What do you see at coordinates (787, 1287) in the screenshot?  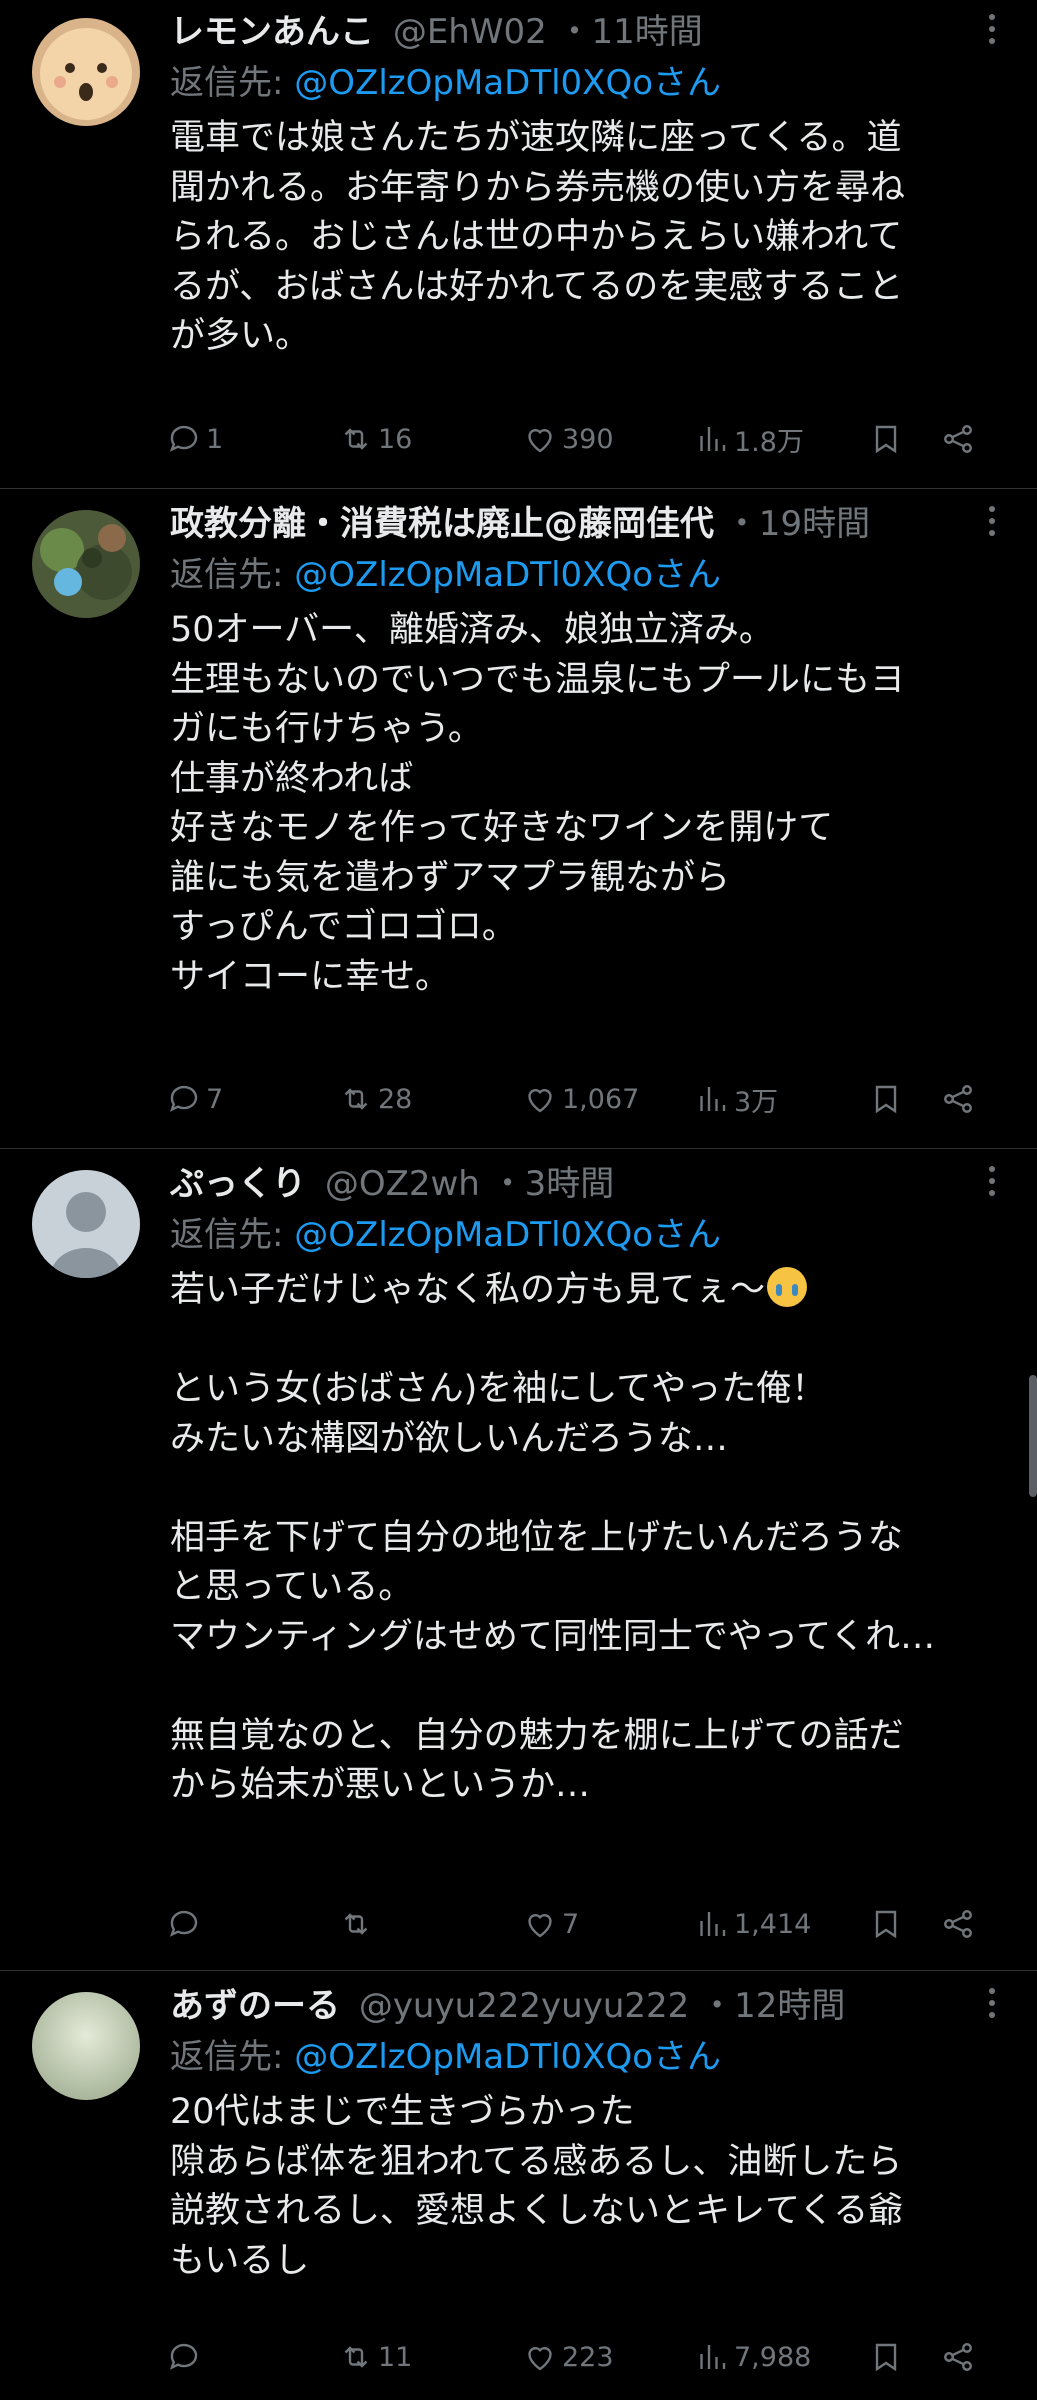 I see `loudly-crying-face-icon` at bounding box center [787, 1287].